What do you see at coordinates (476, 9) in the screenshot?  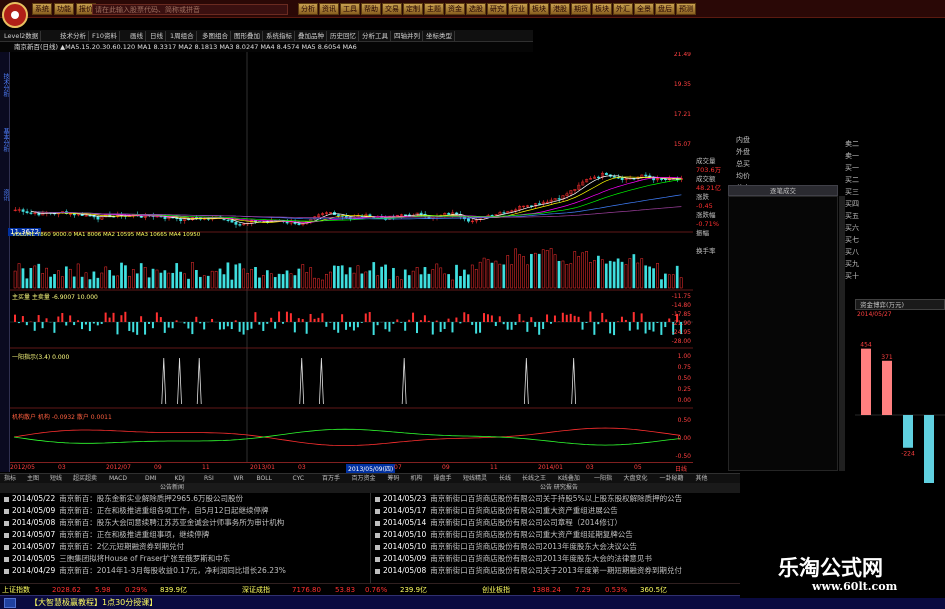 I see `top-button-11: 选股` at bounding box center [476, 9].